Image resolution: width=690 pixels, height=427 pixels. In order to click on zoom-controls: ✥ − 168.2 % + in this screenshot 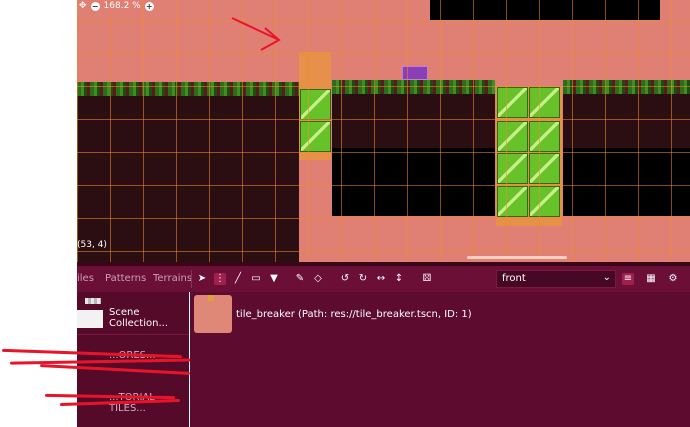, I will do `click(116, 6)`.